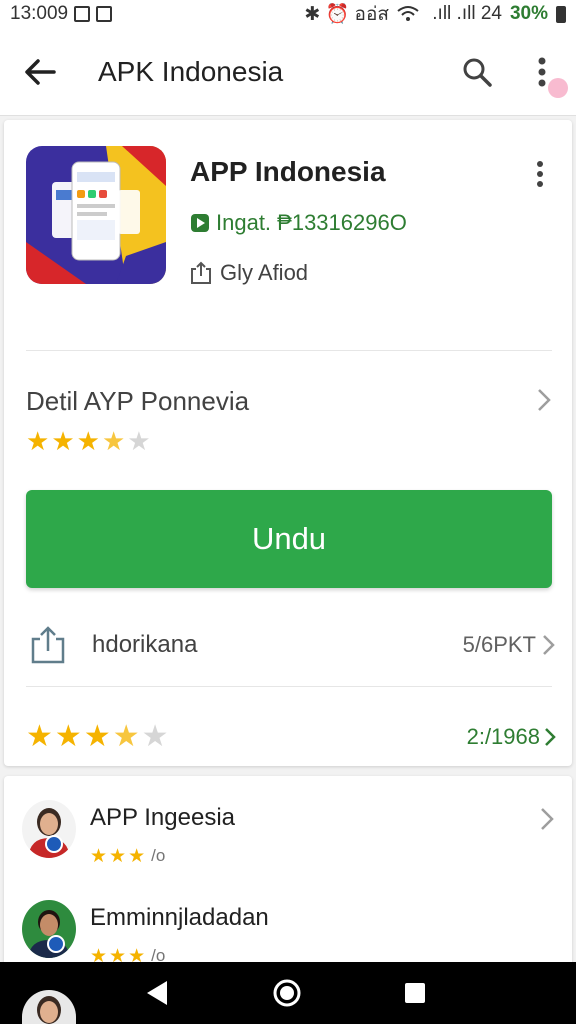 The width and height of the screenshot is (576, 1024). Describe the element at coordinates (558, 88) in the screenshot. I see `notification-dot` at that location.